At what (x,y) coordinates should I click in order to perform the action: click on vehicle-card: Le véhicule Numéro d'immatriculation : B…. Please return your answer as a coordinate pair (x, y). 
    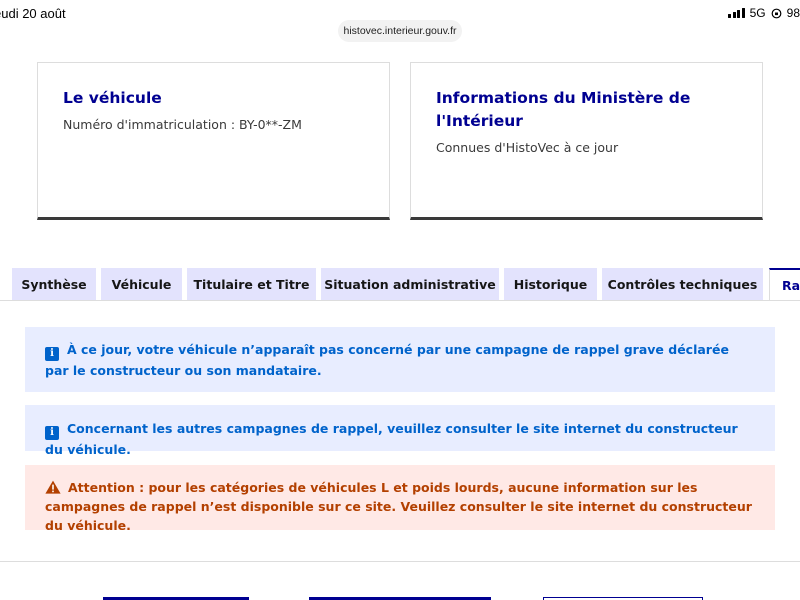
    Looking at the image, I should click on (213, 141).